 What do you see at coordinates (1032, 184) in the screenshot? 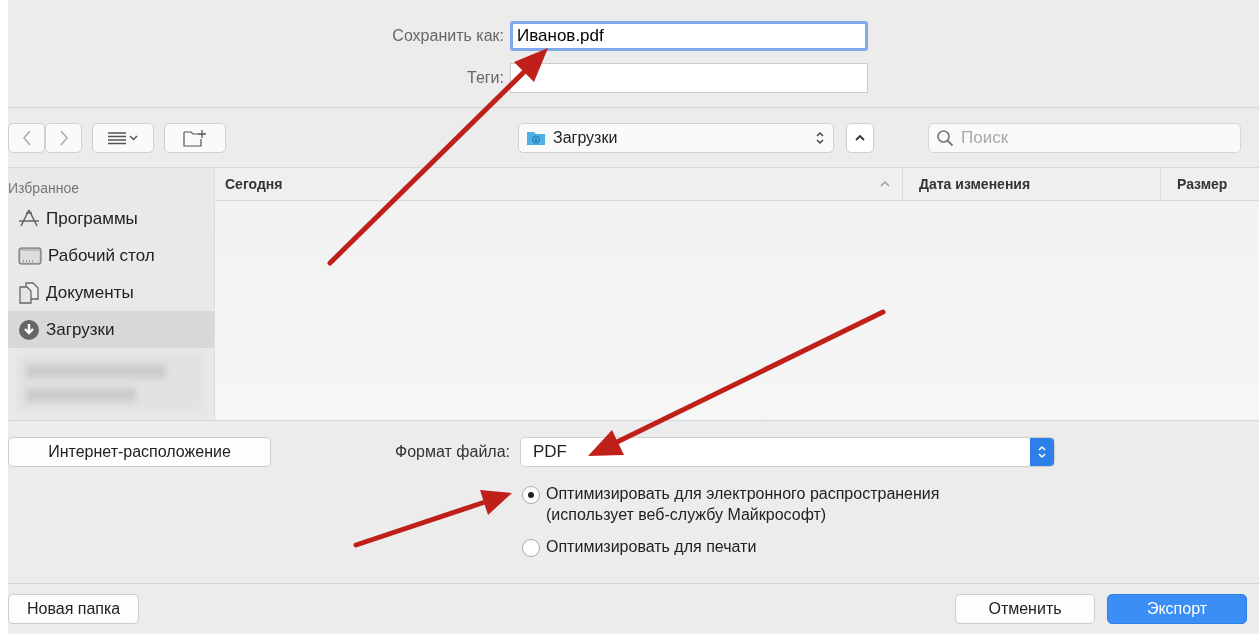
I see `column-header: Дата изменения` at bounding box center [1032, 184].